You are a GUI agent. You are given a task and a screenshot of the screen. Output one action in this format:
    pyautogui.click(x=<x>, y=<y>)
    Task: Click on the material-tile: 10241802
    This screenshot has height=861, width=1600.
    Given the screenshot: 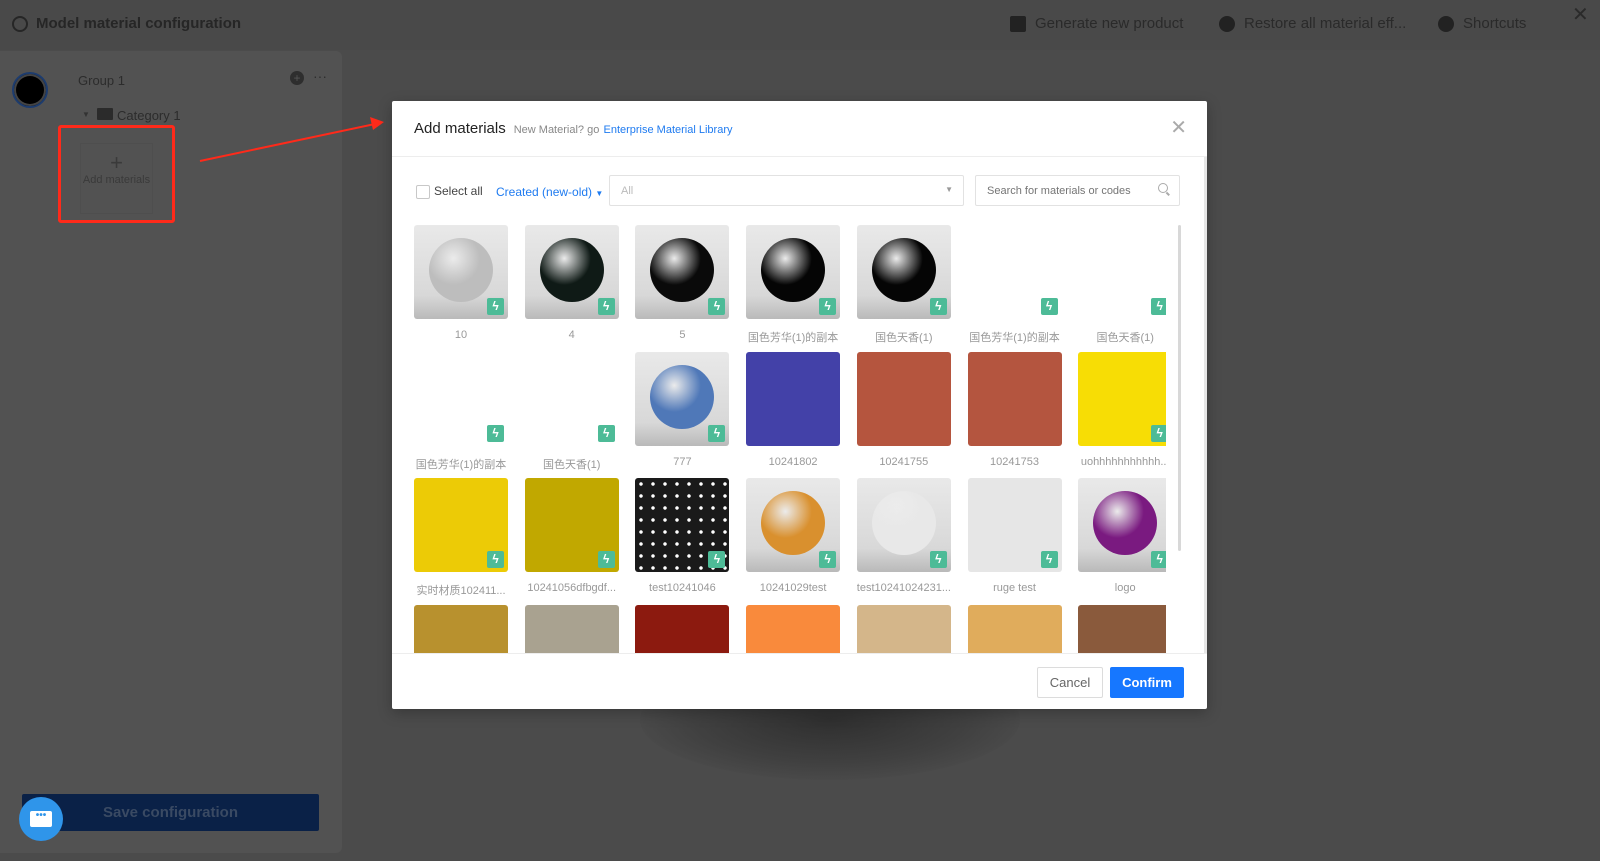 What is the action you would take?
    pyautogui.click(x=793, y=409)
    